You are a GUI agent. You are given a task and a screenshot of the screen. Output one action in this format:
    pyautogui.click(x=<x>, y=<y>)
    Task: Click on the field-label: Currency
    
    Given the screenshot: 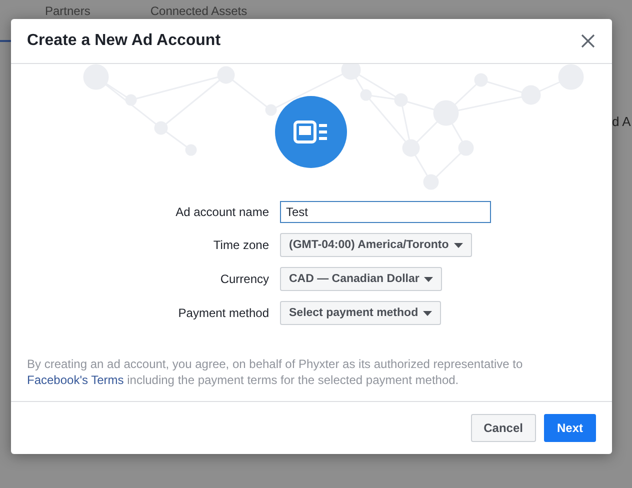 What is the action you would take?
    pyautogui.click(x=244, y=279)
    